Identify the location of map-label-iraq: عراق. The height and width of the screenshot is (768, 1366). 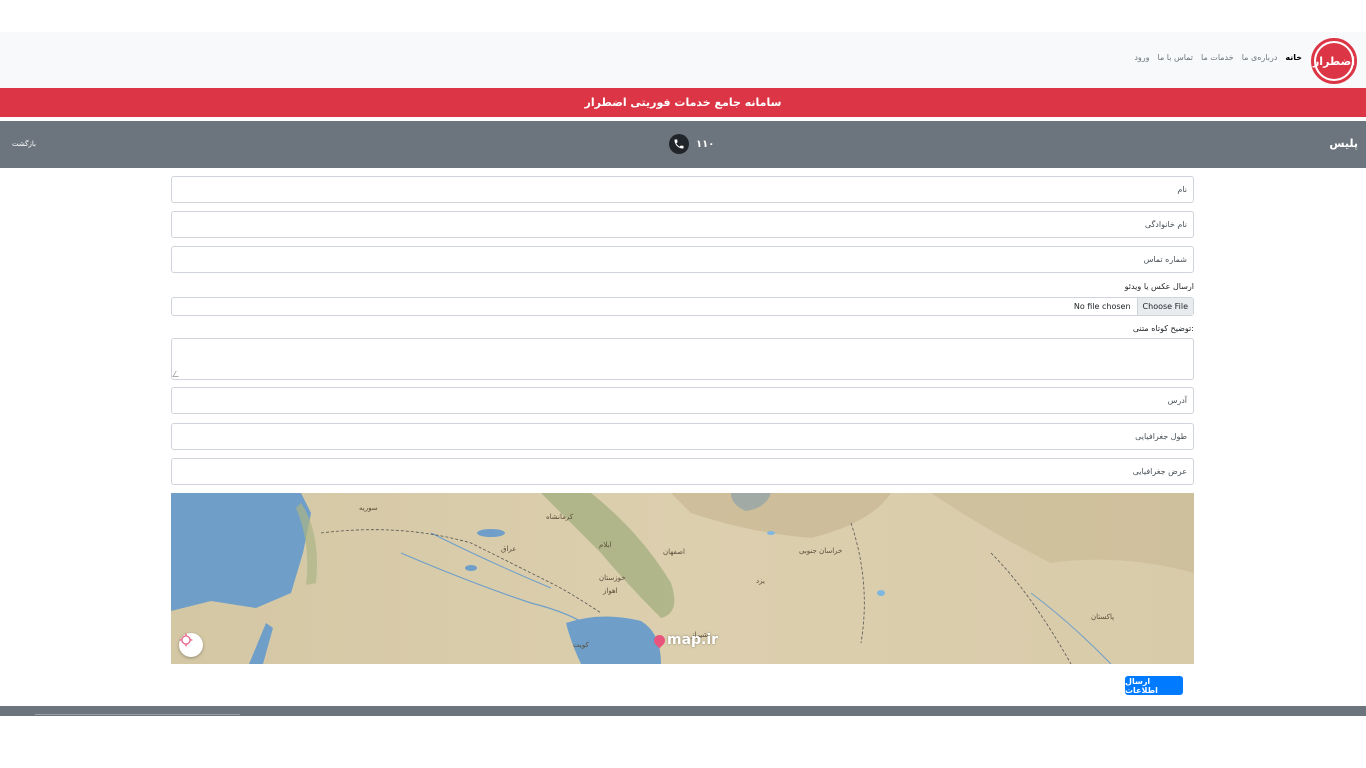
(509, 549).